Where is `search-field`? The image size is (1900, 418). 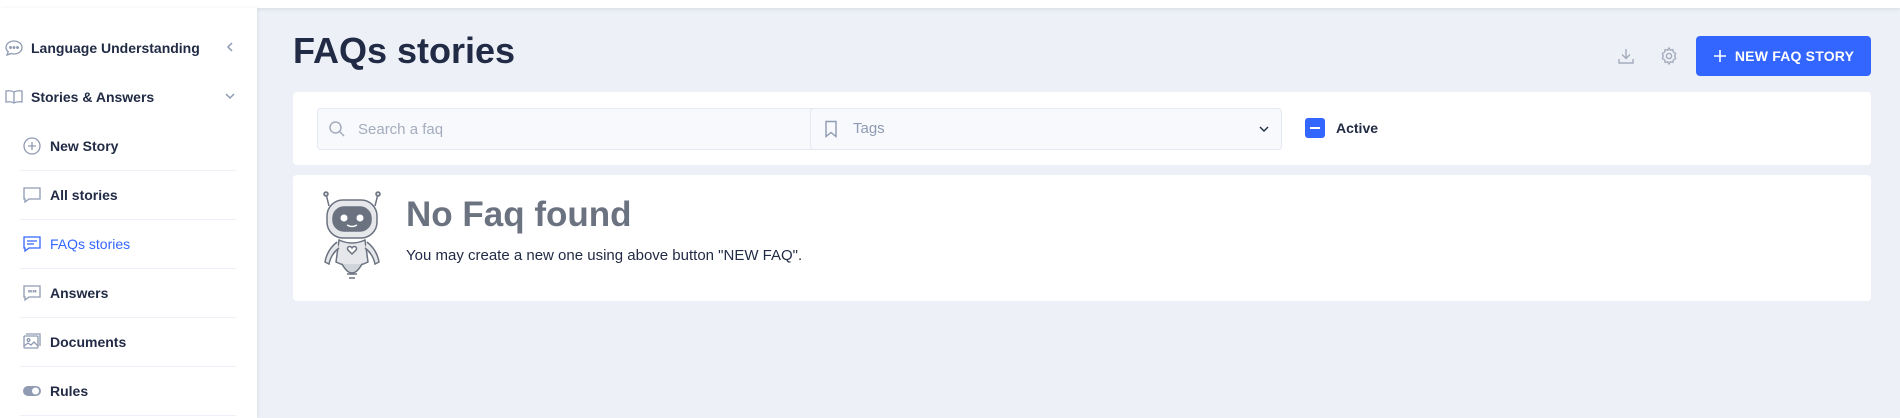 search-field is located at coordinates (569, 129).